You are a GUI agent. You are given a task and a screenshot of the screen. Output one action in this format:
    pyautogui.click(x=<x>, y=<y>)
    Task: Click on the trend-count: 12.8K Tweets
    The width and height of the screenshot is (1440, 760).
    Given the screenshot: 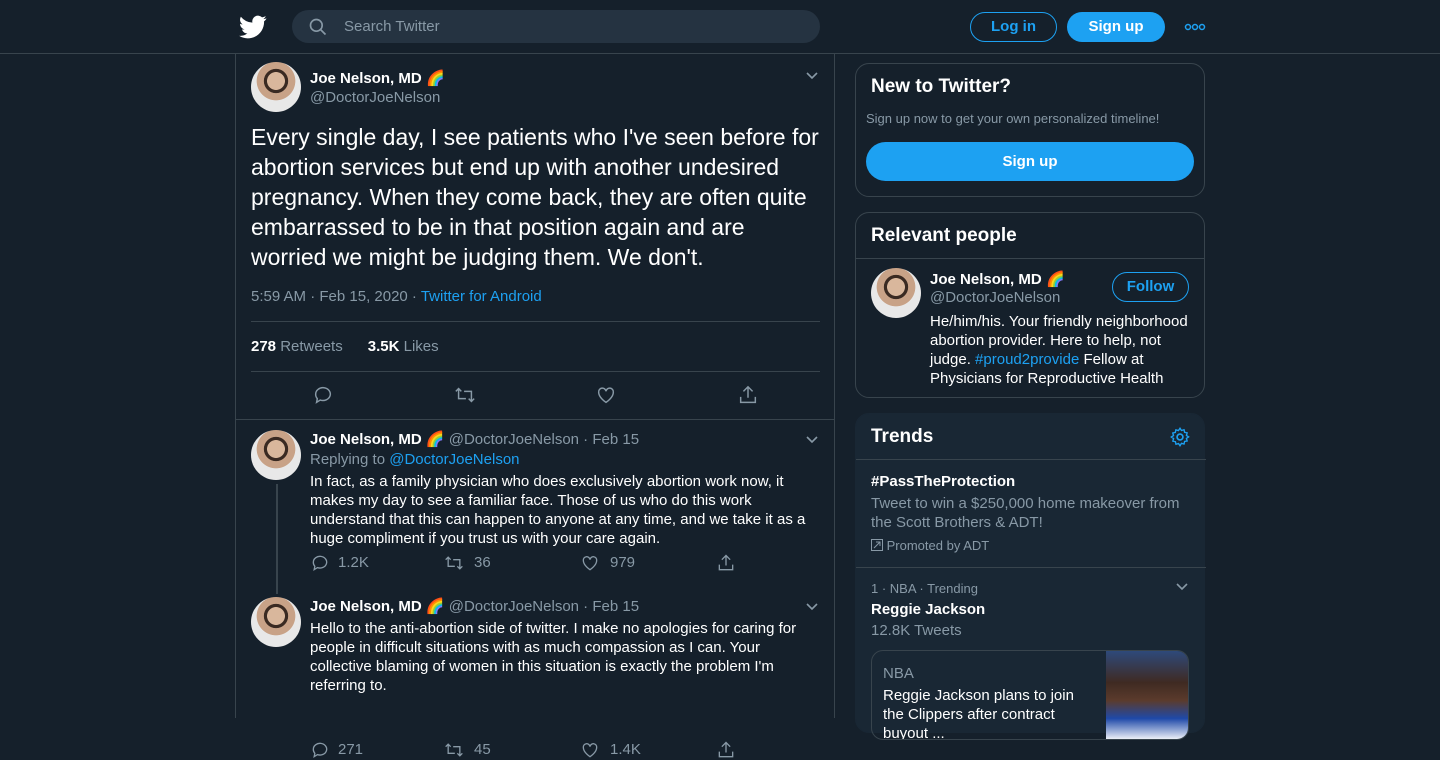 What is the action you would take?
    pyautogui.click(x=916, y=630)
    